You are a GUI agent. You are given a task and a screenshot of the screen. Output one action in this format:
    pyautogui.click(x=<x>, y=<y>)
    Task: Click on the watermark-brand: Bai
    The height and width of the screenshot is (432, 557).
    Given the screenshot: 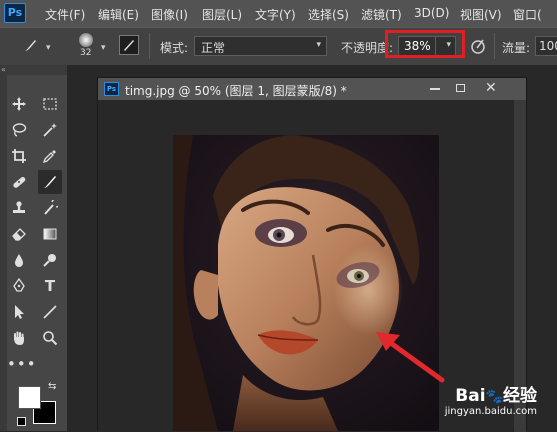 What is the action you would take?
    pyautogui.click(x=470, y=396)
    